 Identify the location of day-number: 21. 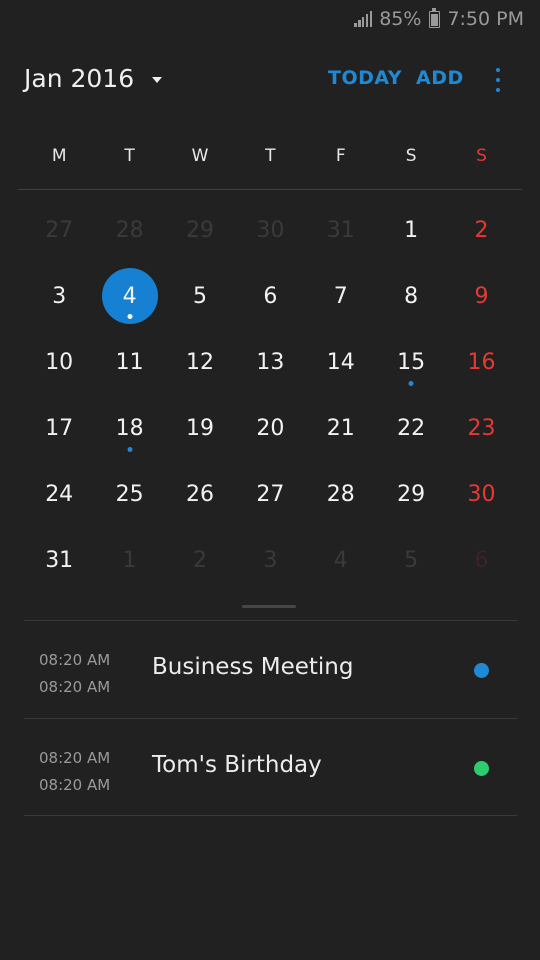
(340, 428).